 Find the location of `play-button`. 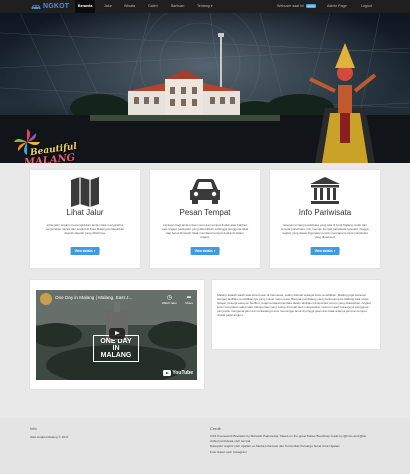

play-button is located at coordinates (117, 333).